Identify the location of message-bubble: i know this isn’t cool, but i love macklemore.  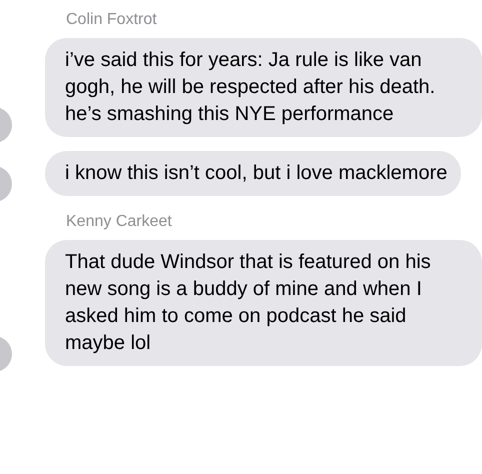
(253, 173).